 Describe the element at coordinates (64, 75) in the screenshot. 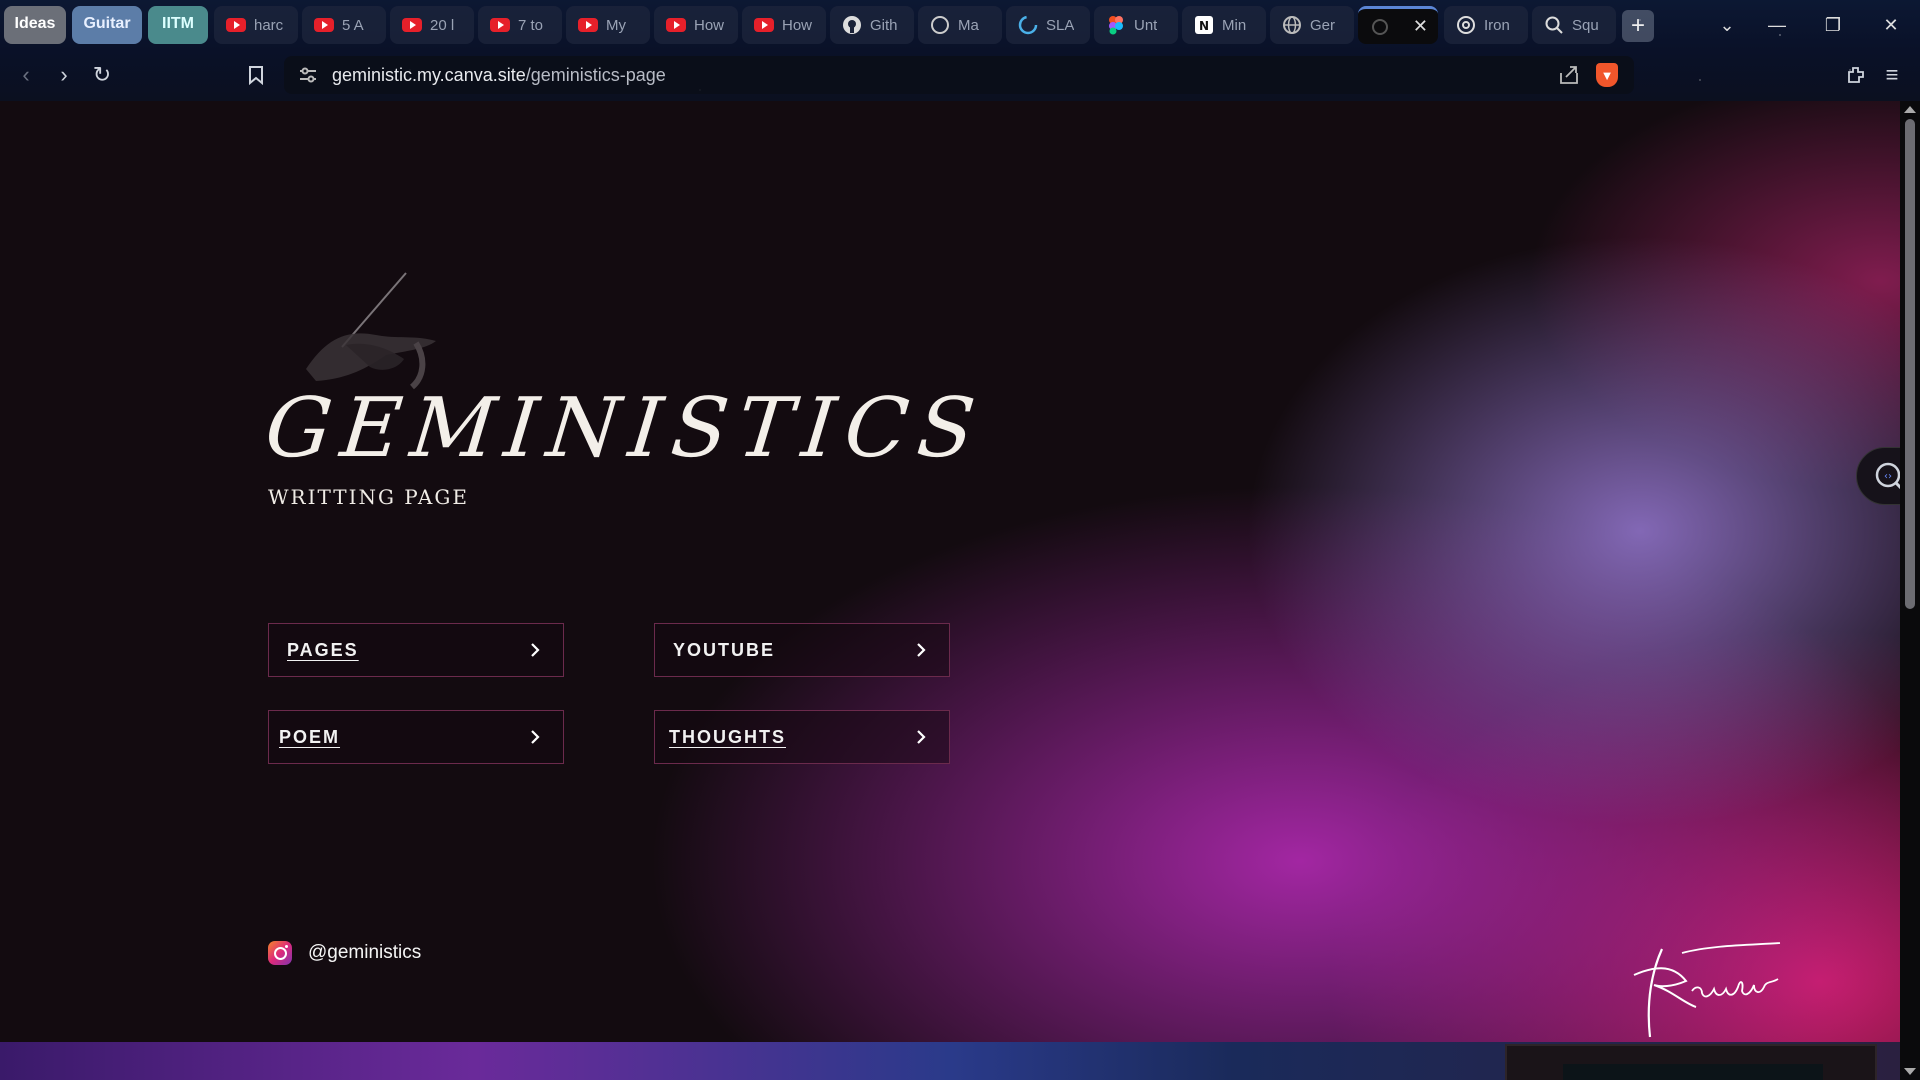

I see `forward-button: ›` at that location.